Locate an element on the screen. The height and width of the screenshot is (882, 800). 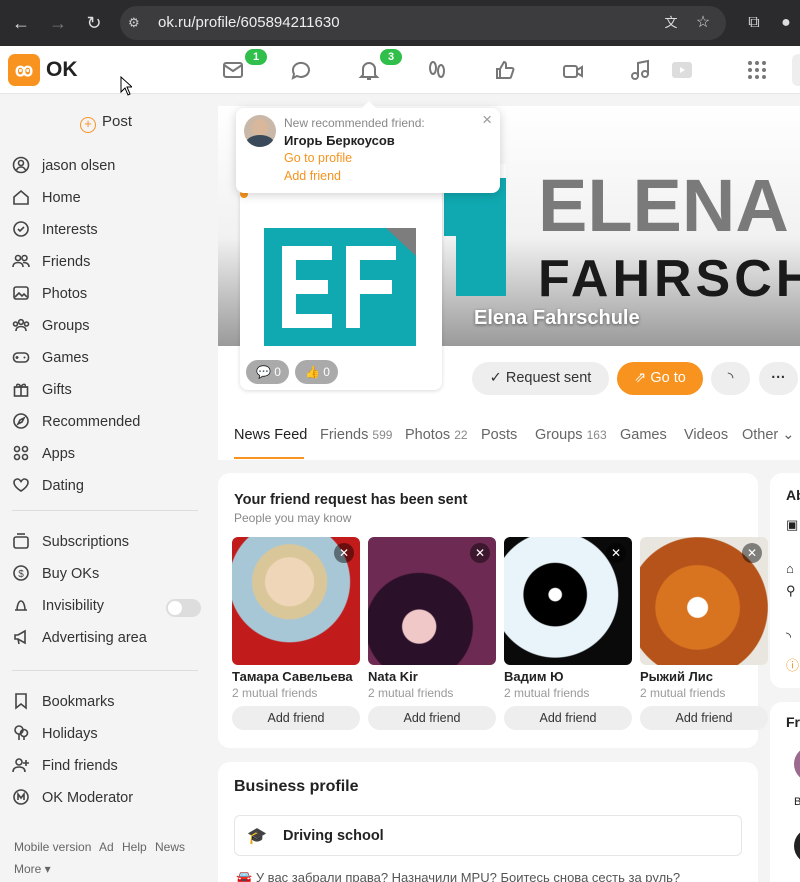
help-link: Help is located at coordinates (134, 847).